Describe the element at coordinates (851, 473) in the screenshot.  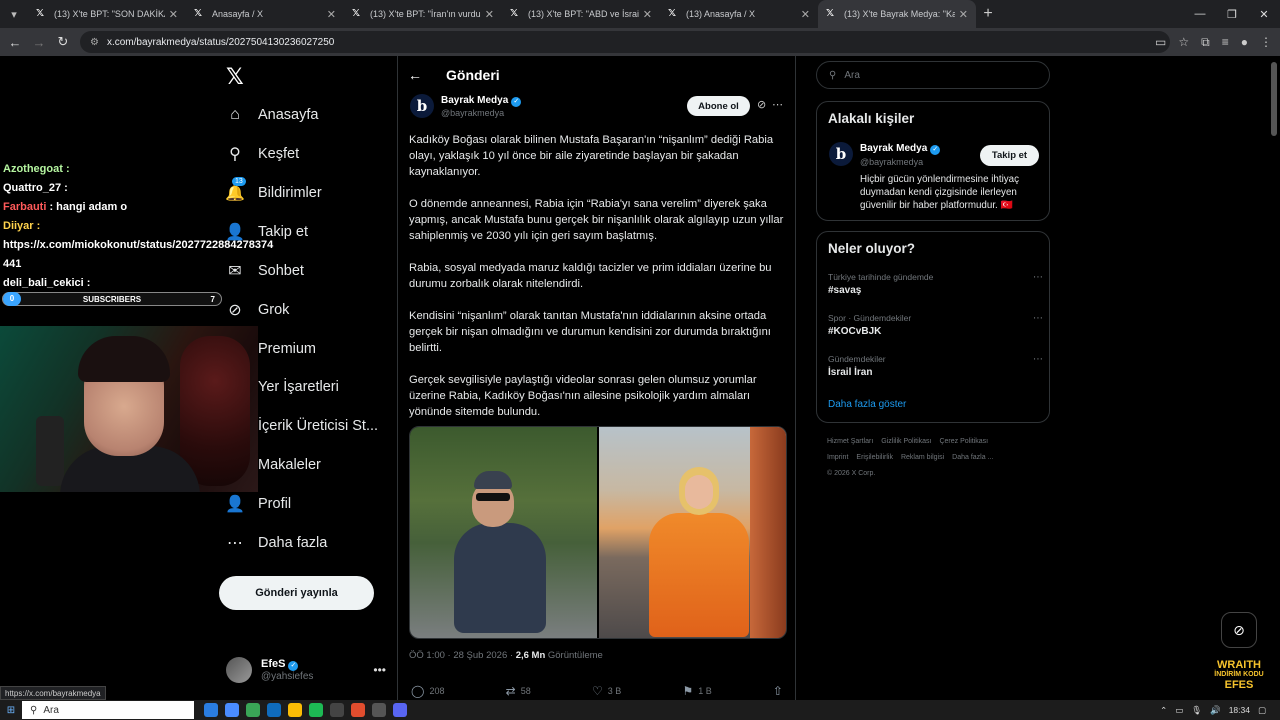
I see `footer-link: © 2026 X Corp.` at that location.